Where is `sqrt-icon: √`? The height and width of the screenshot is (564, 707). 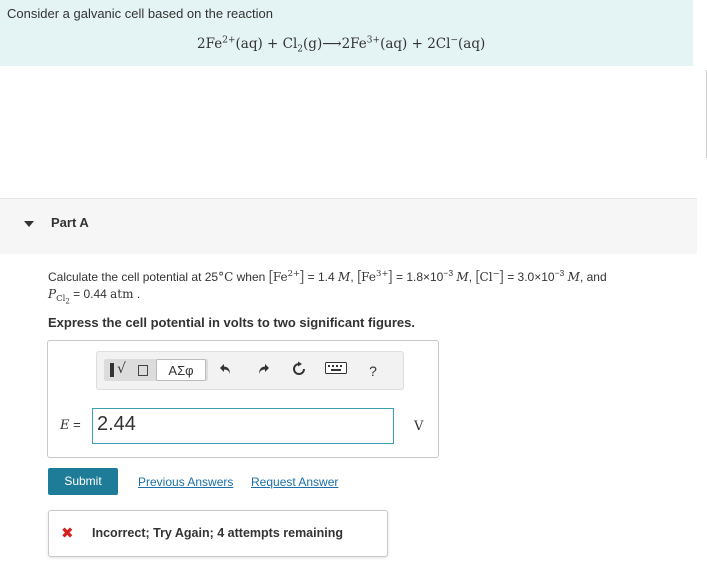 sqrt-icon: √ is located at coordinates (121, 369).